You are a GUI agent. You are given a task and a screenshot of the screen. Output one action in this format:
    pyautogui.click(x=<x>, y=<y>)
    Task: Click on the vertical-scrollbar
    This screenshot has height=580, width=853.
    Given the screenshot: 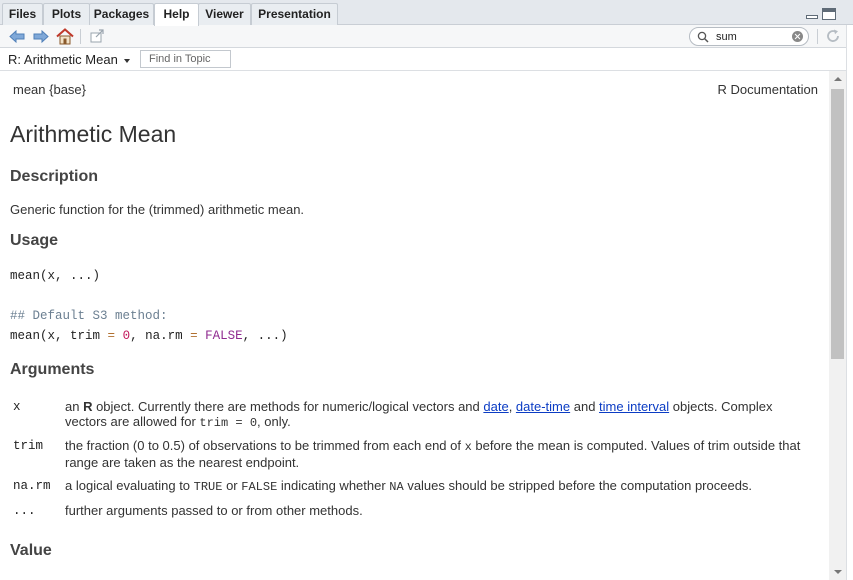 What is the action you would take?
    pyautogui.click(x=837, y=325)
    